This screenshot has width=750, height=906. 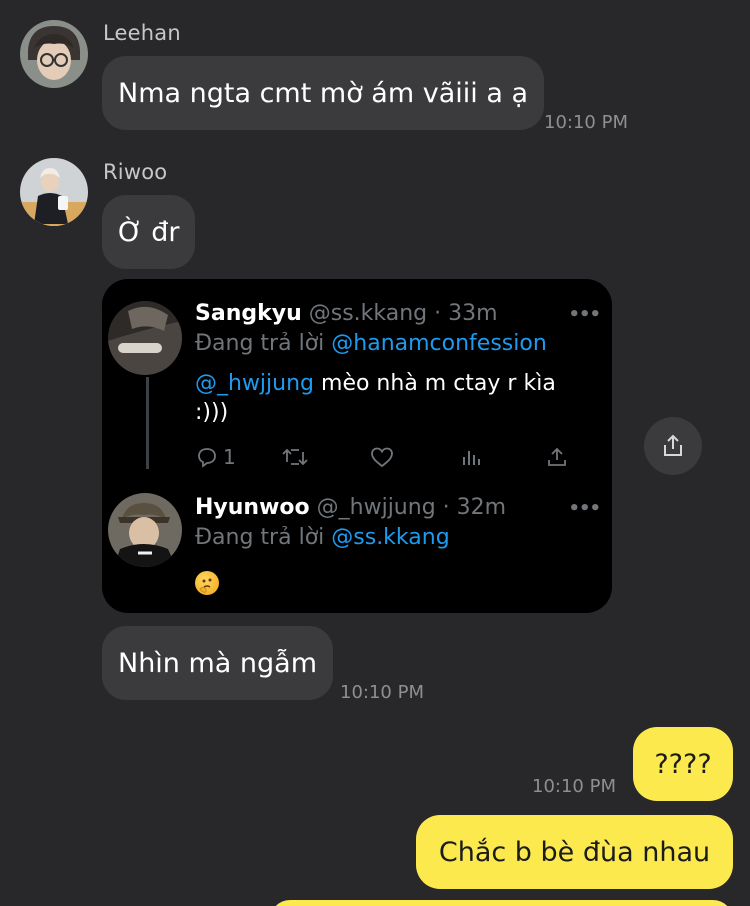 I want to click on comment-icon, so click(x=207, y=458).